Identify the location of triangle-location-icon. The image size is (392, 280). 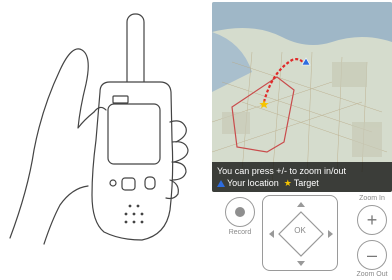
(221, 183).